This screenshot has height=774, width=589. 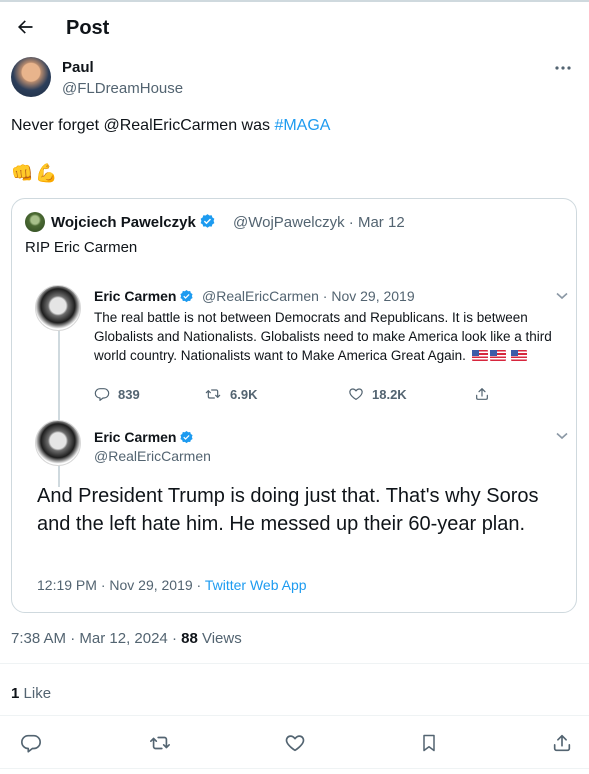 I want to click on post-action-bar, so click(x=294, y=743).